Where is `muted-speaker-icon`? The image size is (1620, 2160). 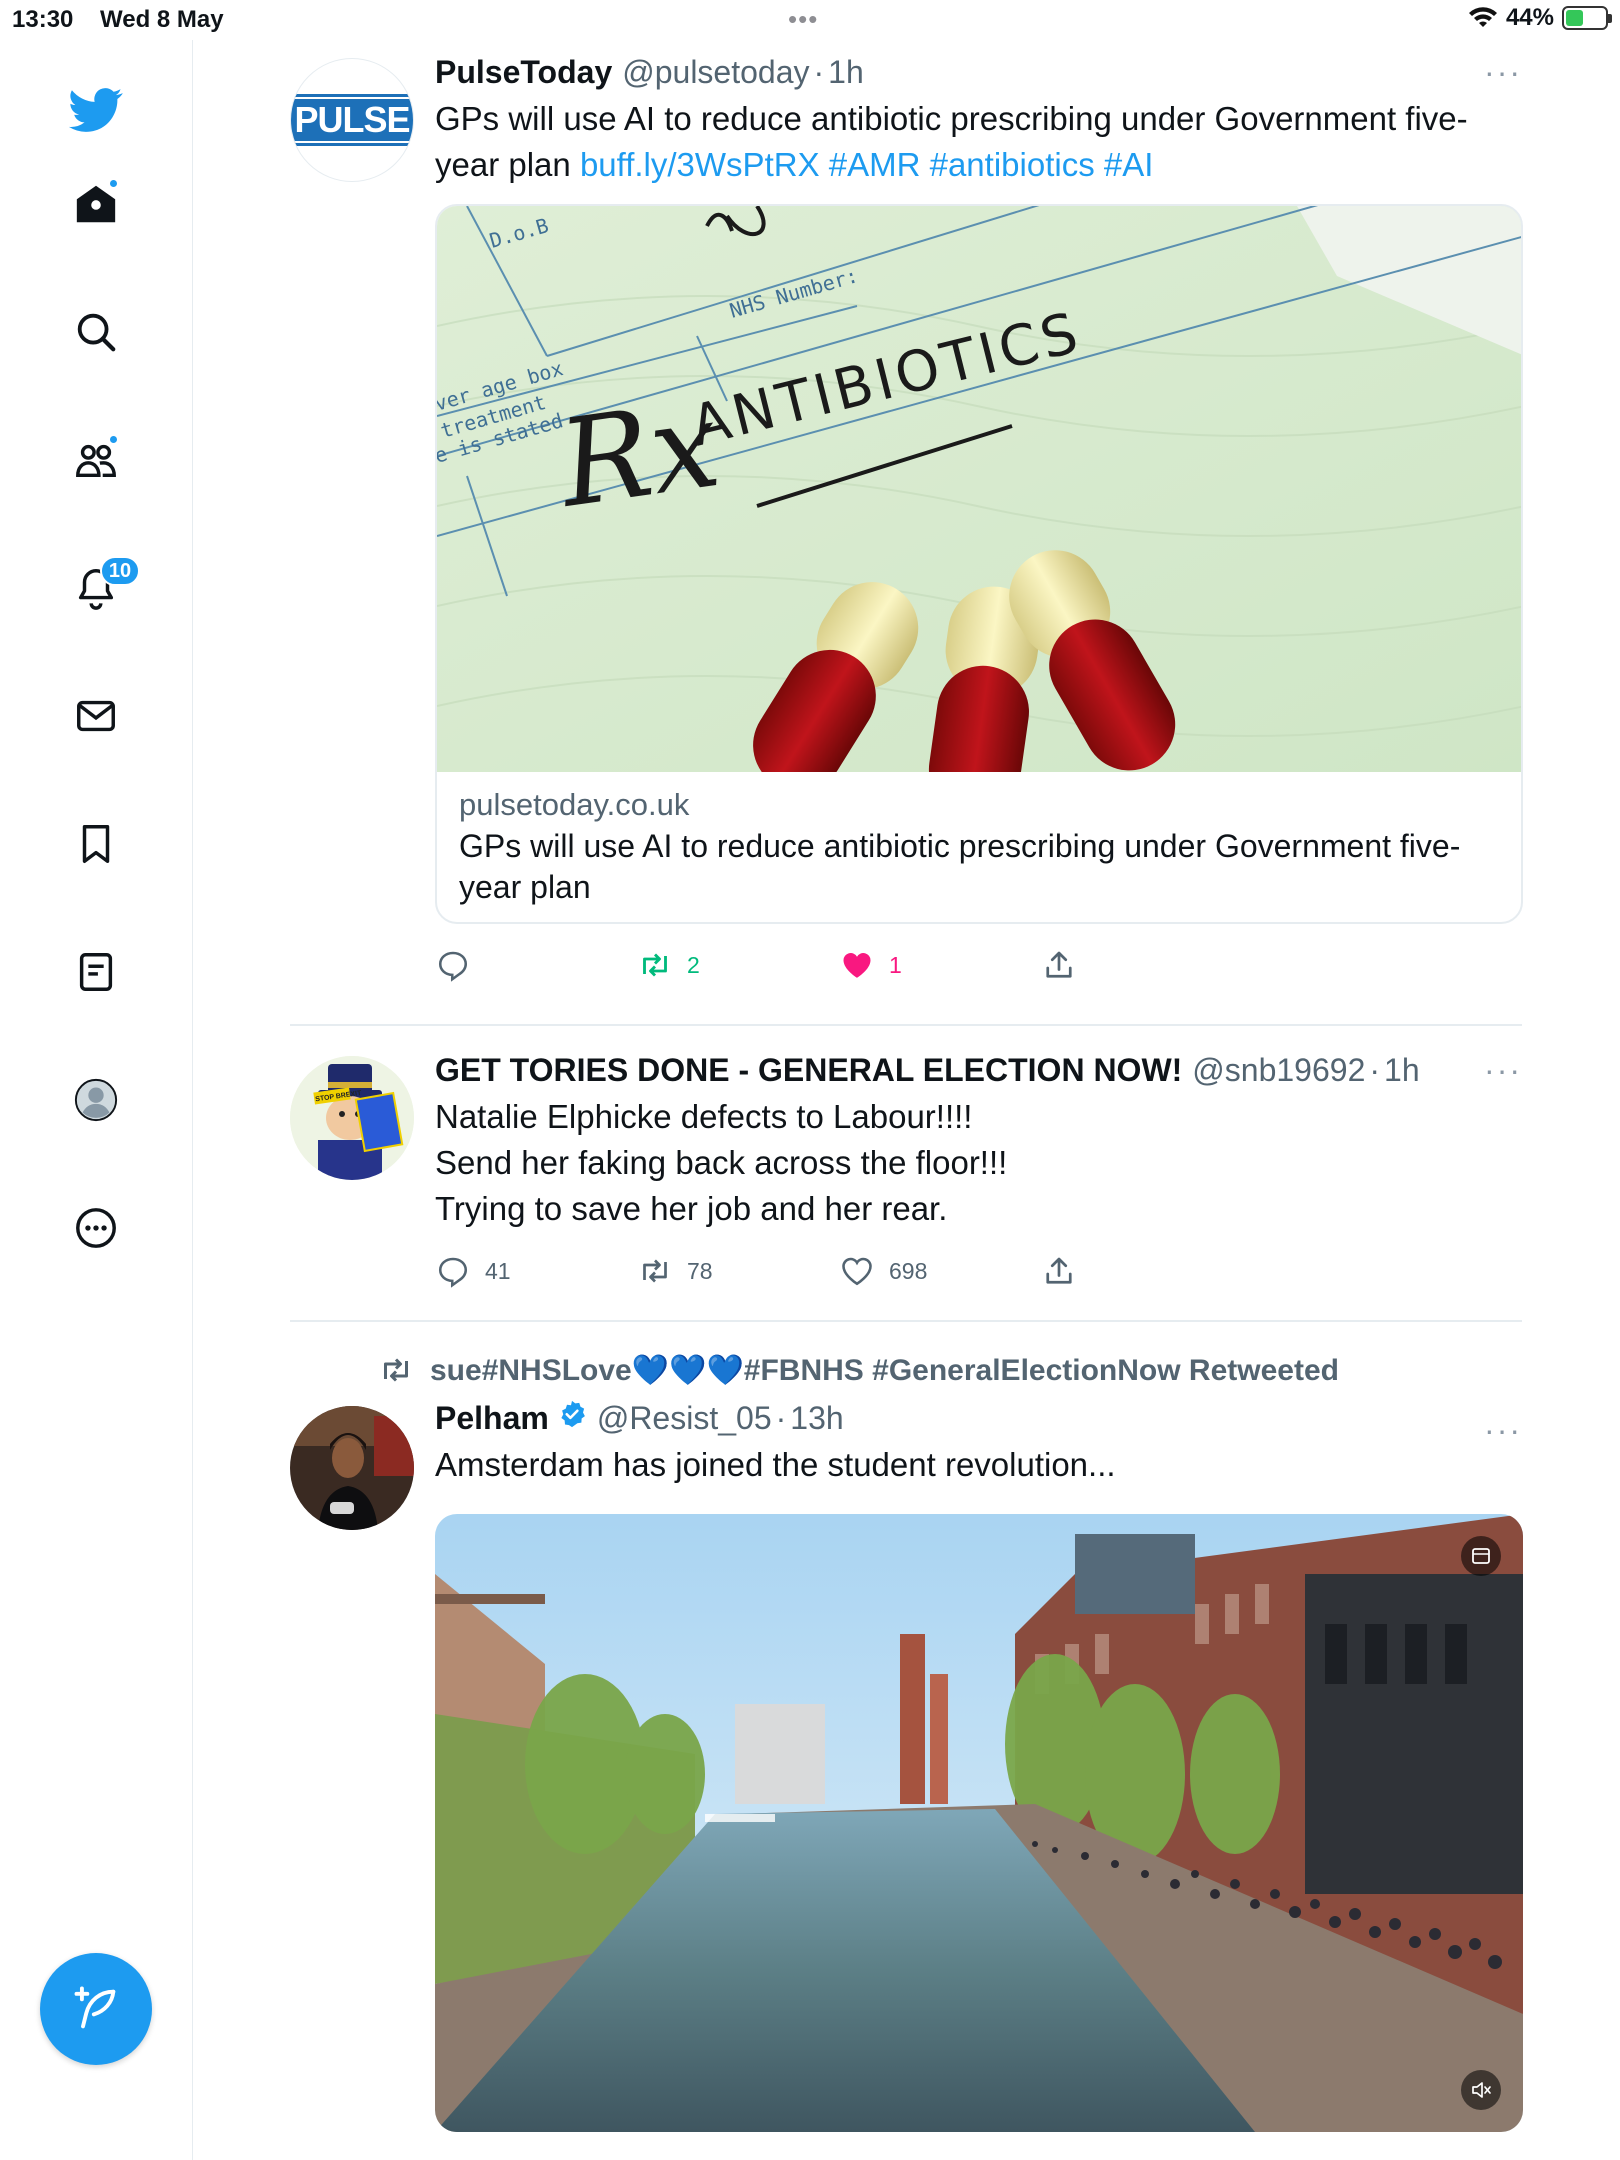 muted-speaker-icon is located at coordinates (1481, 2090).